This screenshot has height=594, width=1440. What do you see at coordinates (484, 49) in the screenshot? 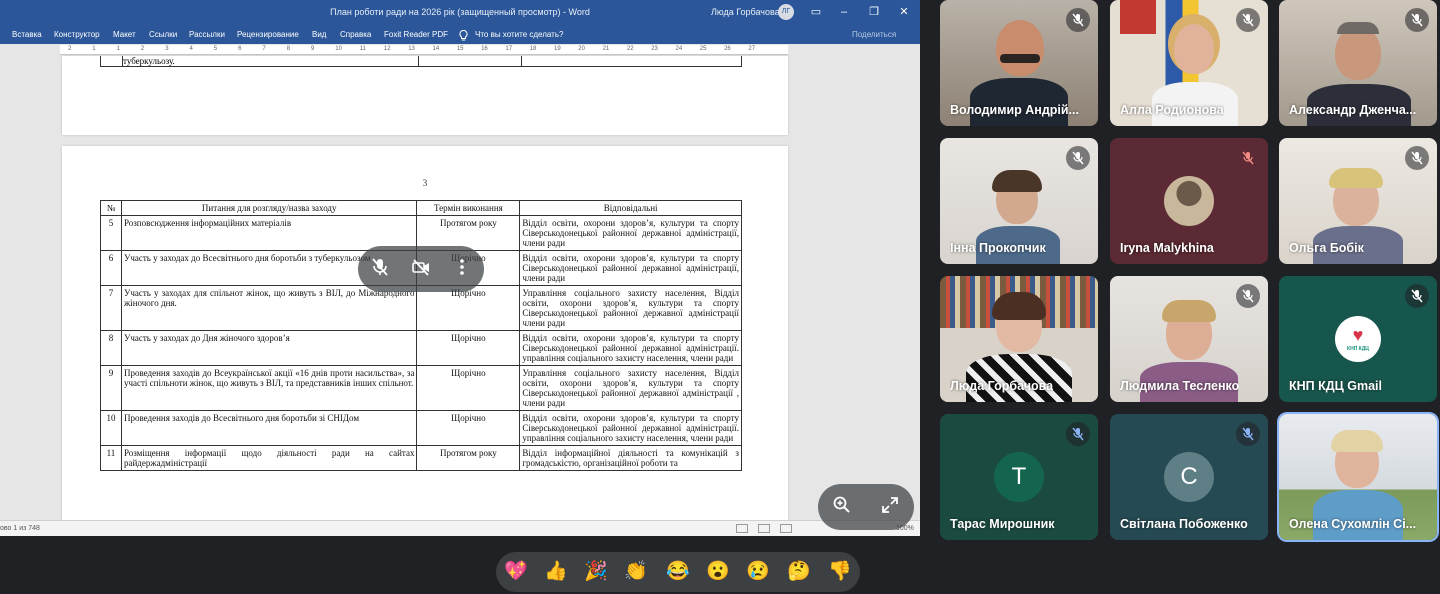
I see `ruler-tick: 16` at bounding box center [484, 49].